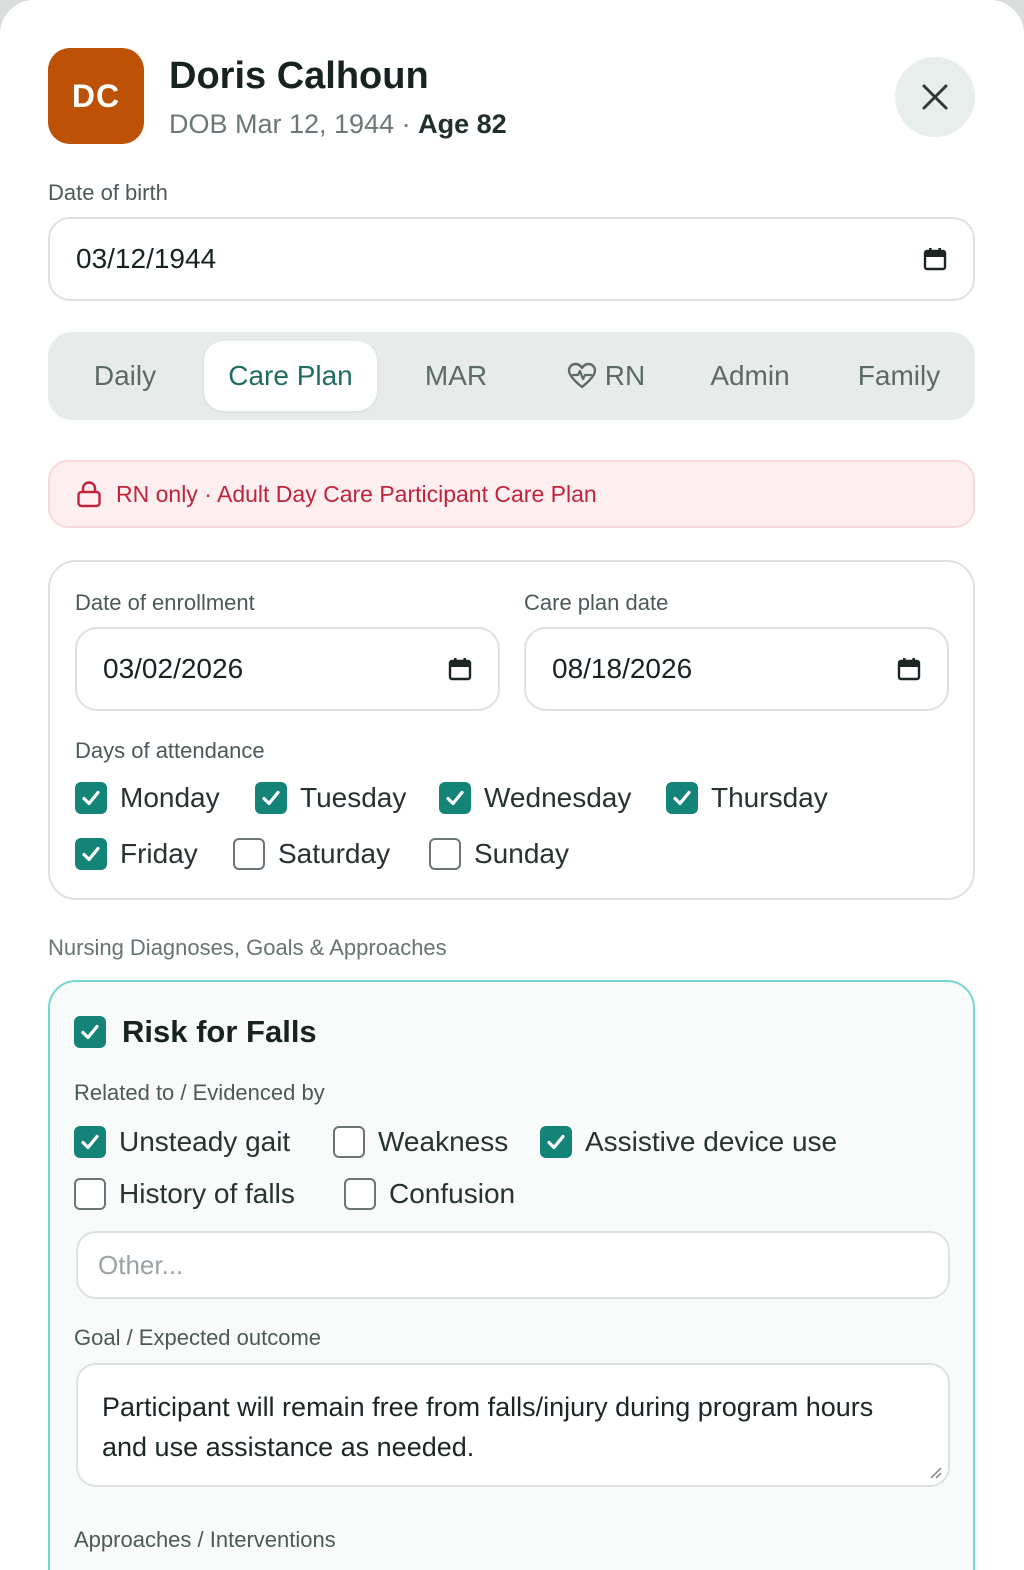 The height and width of the screenshot is (1570, 1024). Describe the element at coordinates (622, 668) in the screenshot. I see `care-plan-date-value: 08/18/2026` at that location.